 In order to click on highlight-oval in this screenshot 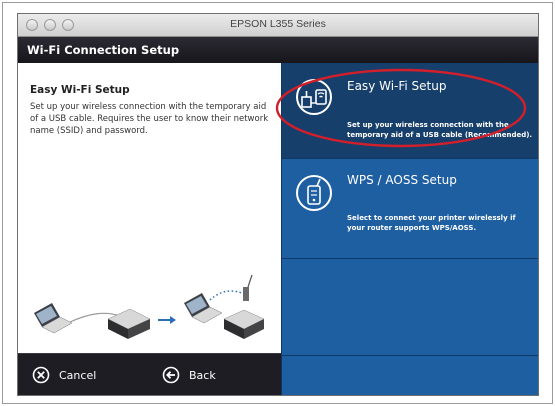, I will do `click(401, 108)`.